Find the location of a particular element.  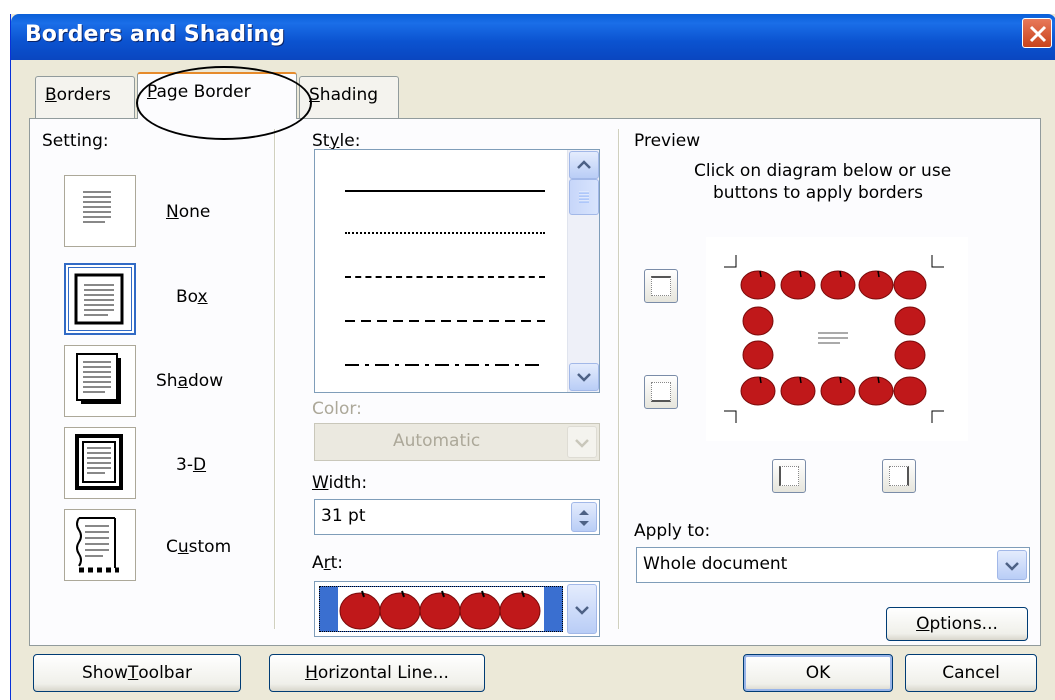

art-select is located at coordinates (457, 609).